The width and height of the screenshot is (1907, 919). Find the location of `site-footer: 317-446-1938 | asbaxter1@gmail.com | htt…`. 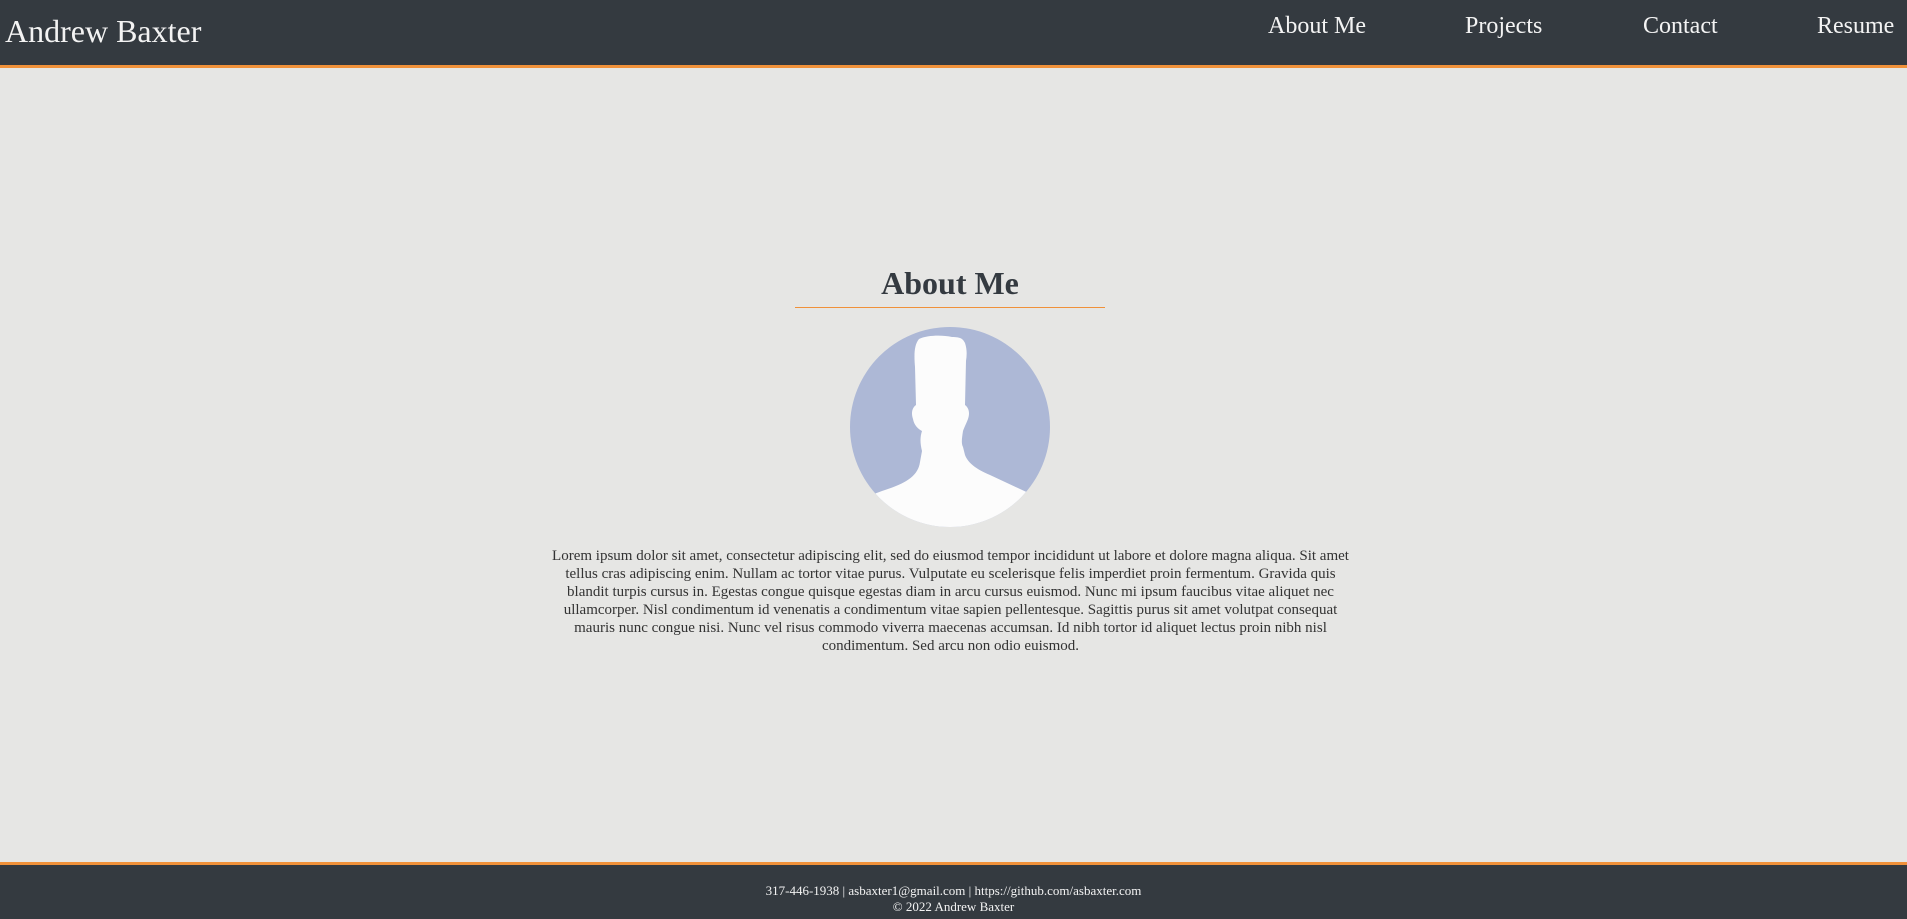

site-footer: 317-446-1938 | asbaxter1@gmail.com | htt… is located at coordinates (953, 890).